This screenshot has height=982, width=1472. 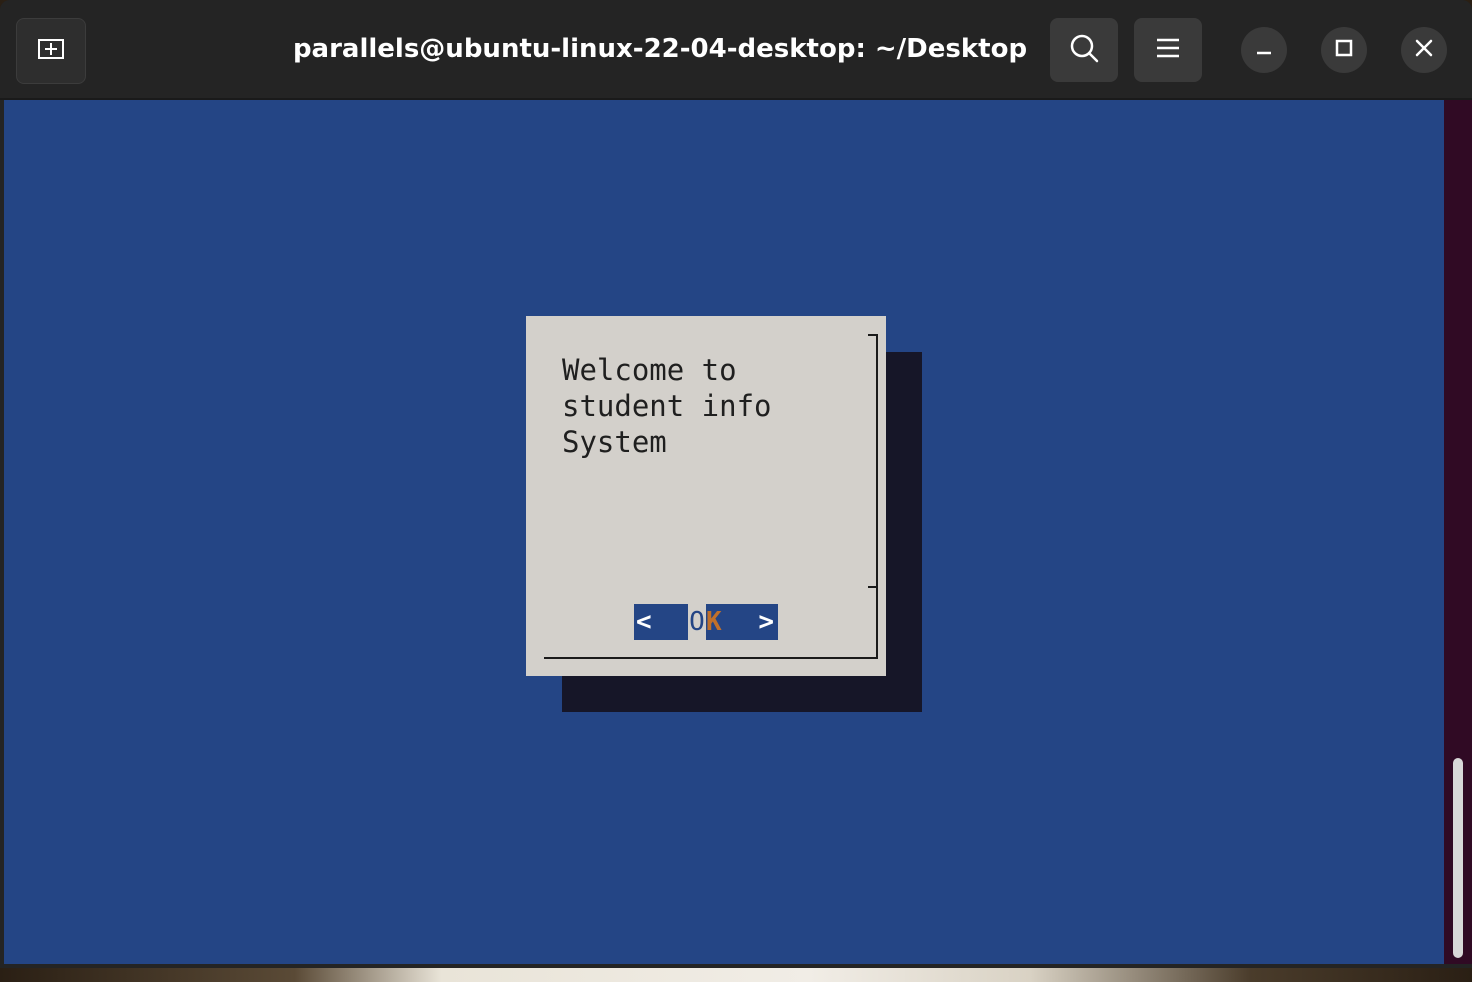 I want to click on maximize-button, so click(x=1344, y=50).